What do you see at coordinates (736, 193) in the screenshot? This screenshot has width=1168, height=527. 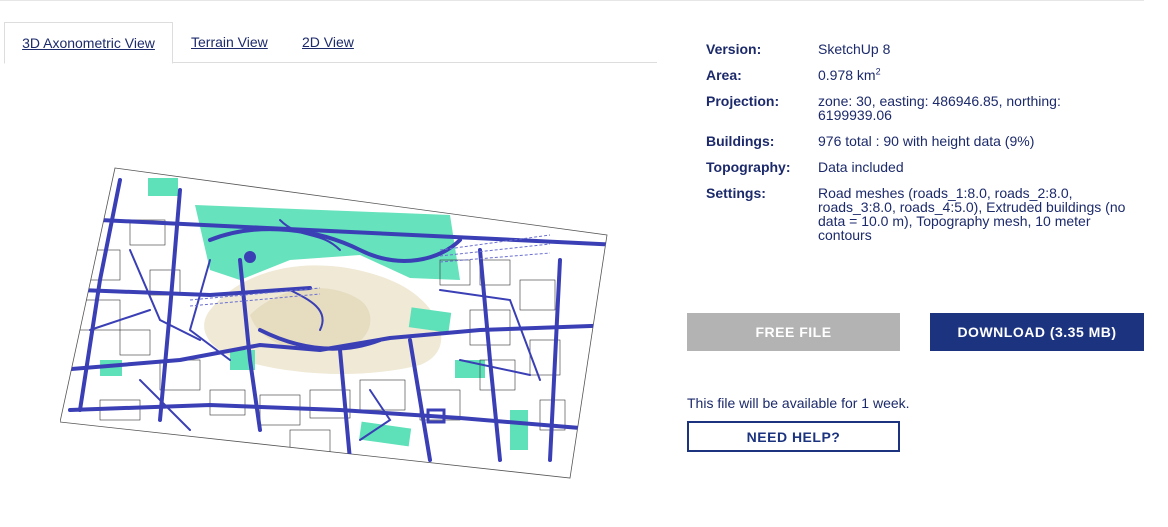 I see `settings-label: Settings:` at bounding box center [736, 193].